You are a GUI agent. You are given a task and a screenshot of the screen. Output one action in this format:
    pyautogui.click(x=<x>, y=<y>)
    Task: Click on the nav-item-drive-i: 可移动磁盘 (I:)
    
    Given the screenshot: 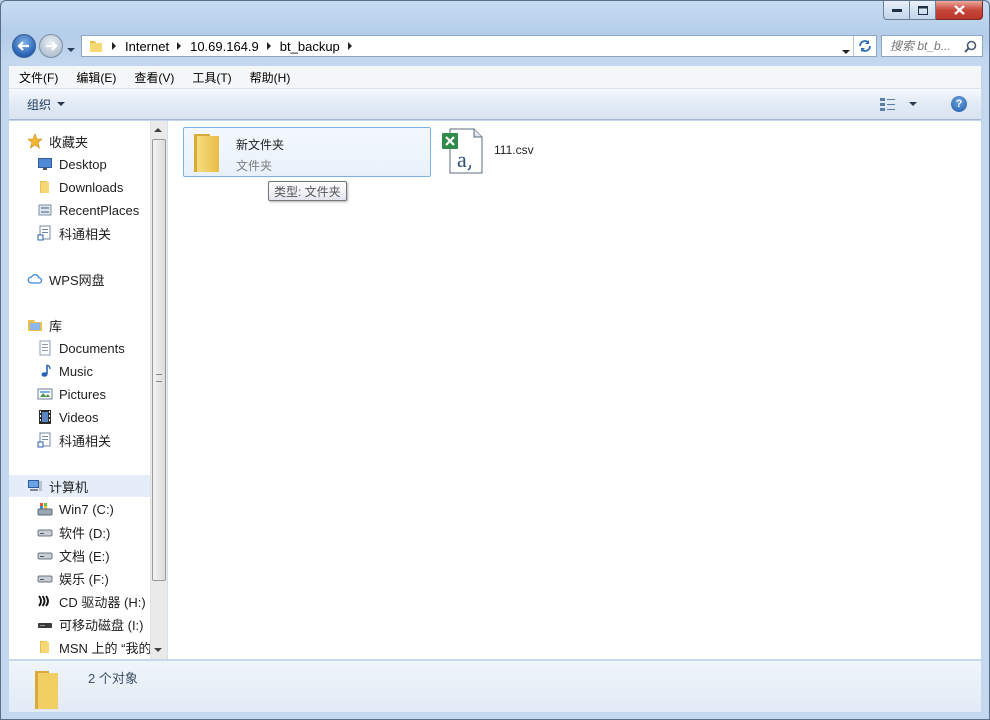 What is the action you would take?
    pyautogui.click(x=90, y=624)
    